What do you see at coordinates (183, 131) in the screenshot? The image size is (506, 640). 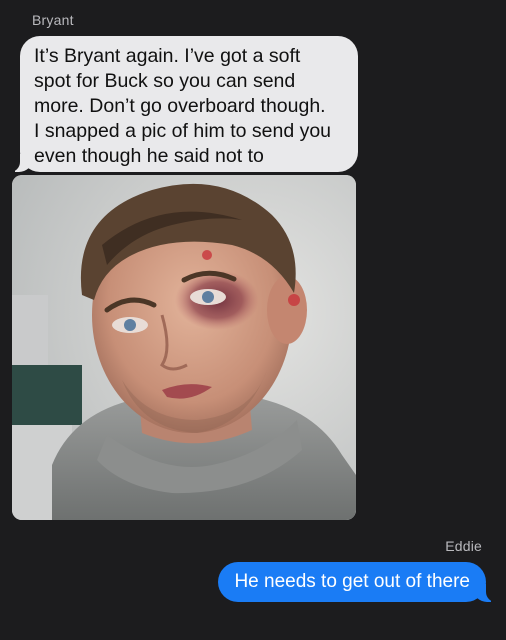 I see `message-line: I snapped a pic of him to send you` at bounding box center [183, 131].